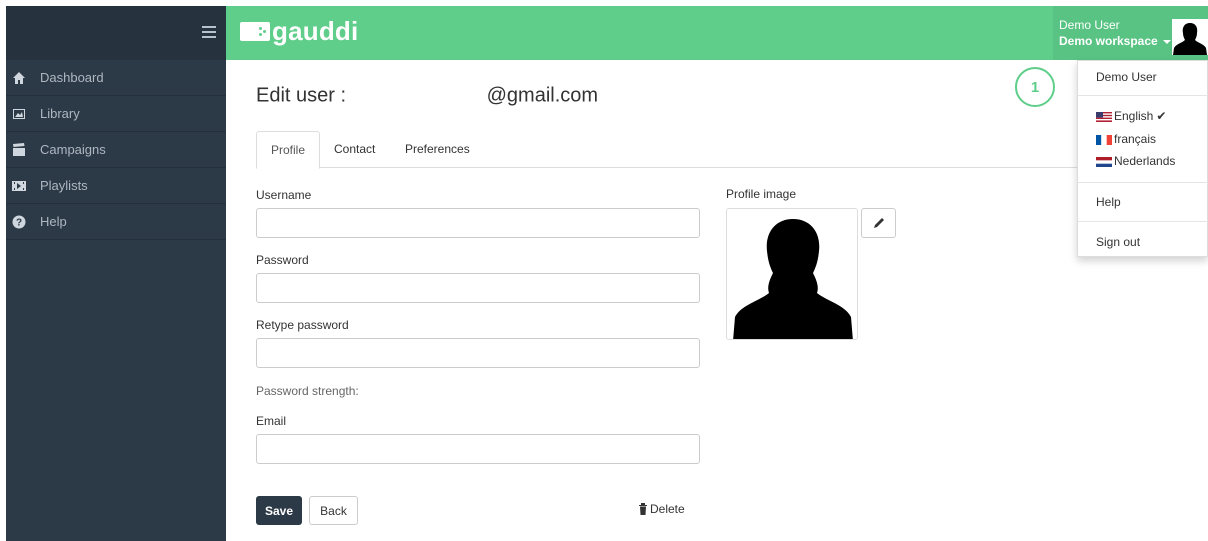 Image resolution: width=1208 pixels, height=541 pixels. I want to click on profile-silhouette-icon, so click(793, 279).